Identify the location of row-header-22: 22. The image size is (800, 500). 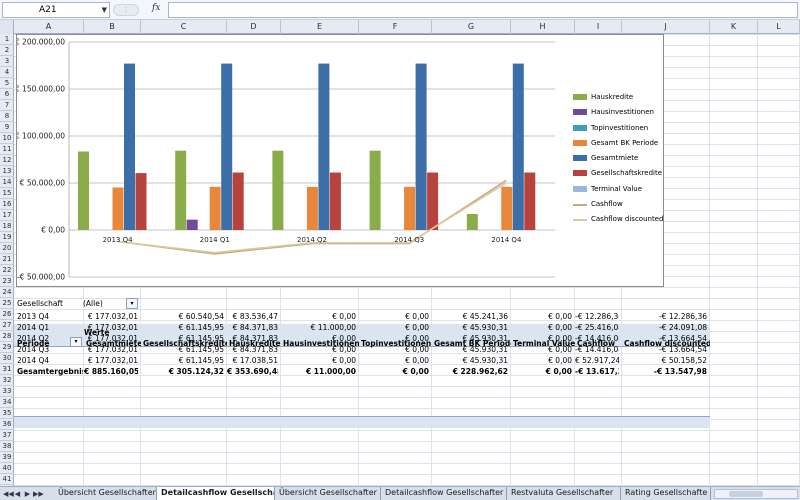
(7, 270).